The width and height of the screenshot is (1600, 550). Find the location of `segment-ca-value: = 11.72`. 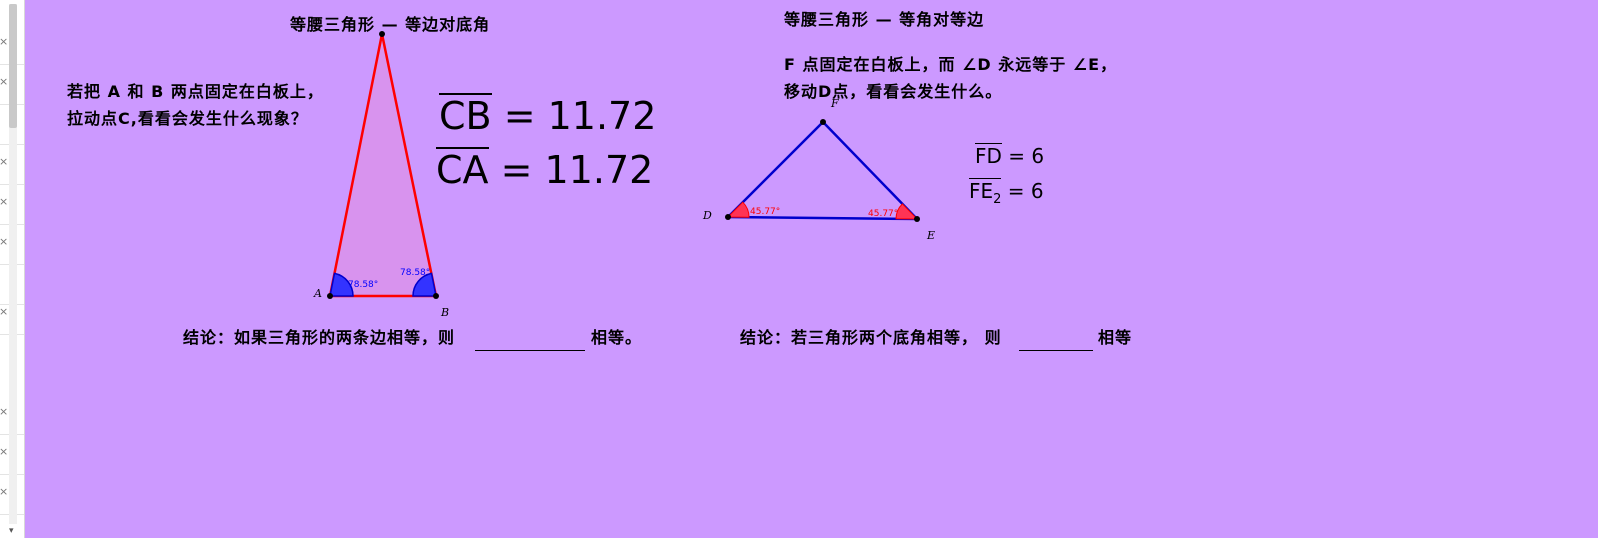

segment-ca-value: = 11.72 is located at coordinates (577, 170).